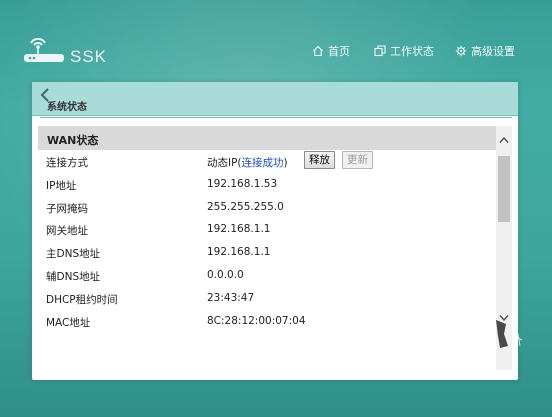 The image size is (552, 417). Describe the element at coordinates (318, 51) in the screenshot. I see `home-icon` at that location.